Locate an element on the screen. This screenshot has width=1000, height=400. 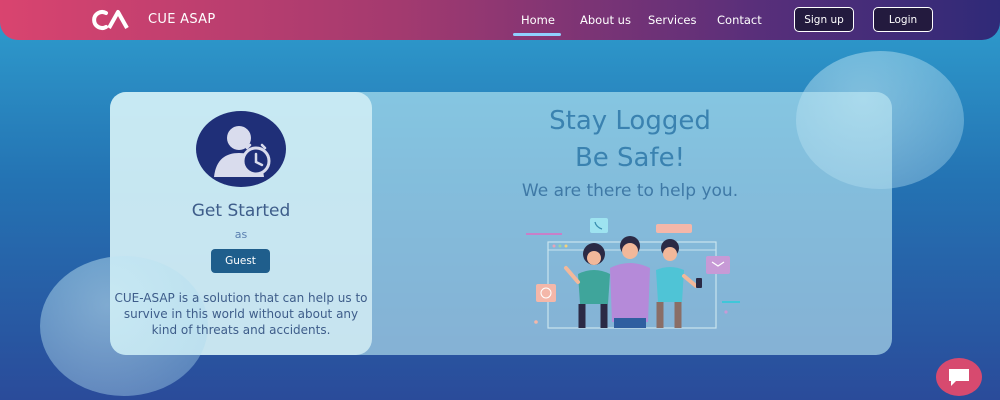
nav-about-link: About us is located at coordinates (605, 20).